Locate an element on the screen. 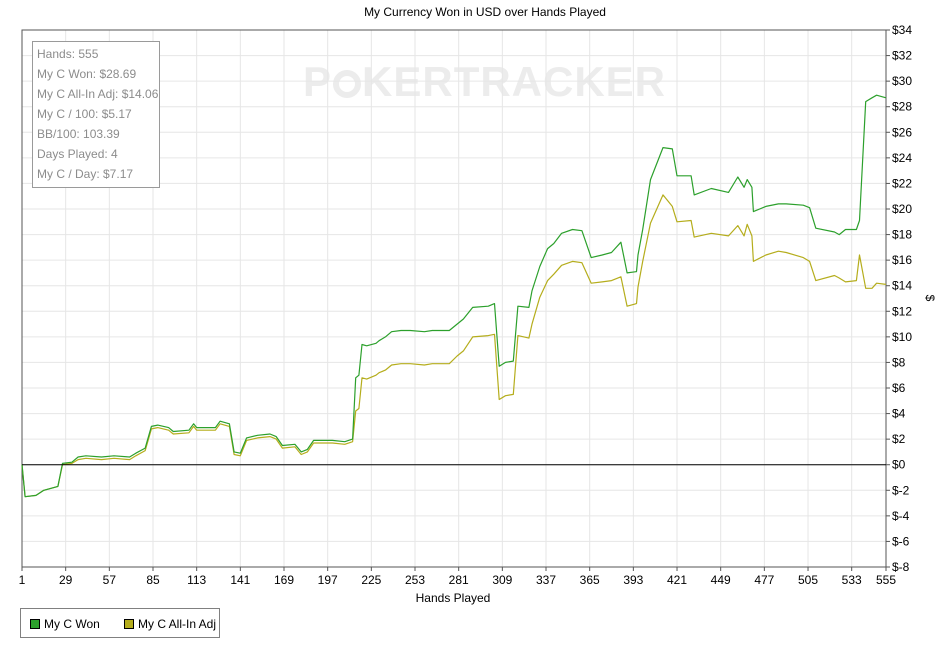 This screenshot has height=661, width=950. legend-label-allin: My C All-In Adj is located at coordinates (177, 624).